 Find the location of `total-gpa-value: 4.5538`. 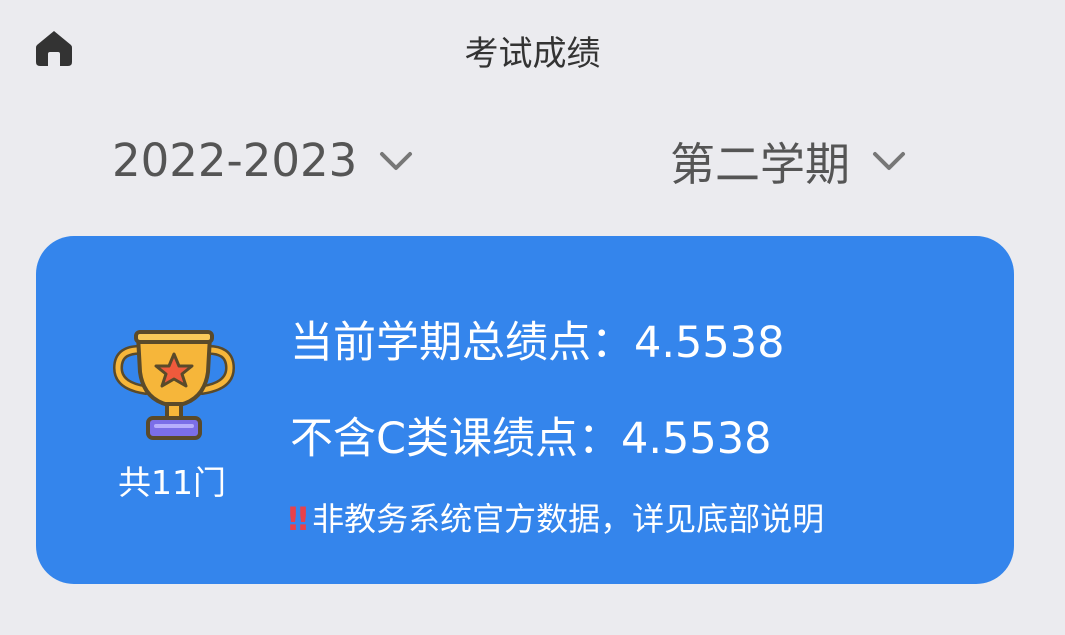

total-gpa-value: 4.5538 is located at coordinates (709, 343).